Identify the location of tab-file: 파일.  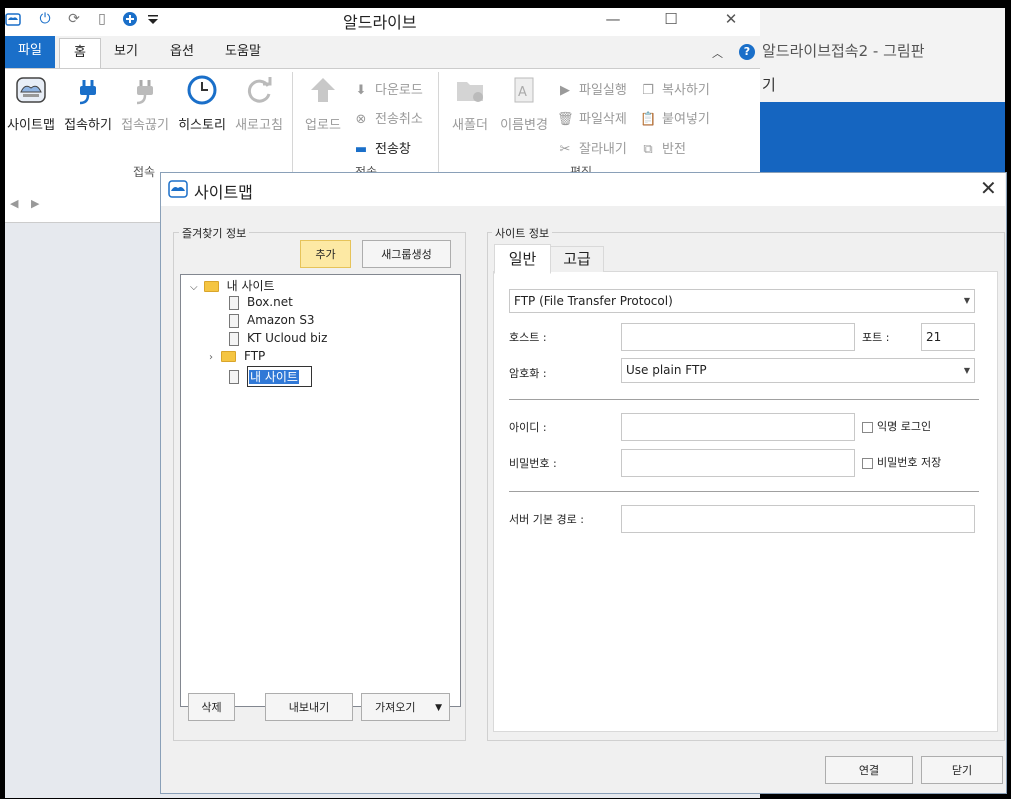
(30, 52).